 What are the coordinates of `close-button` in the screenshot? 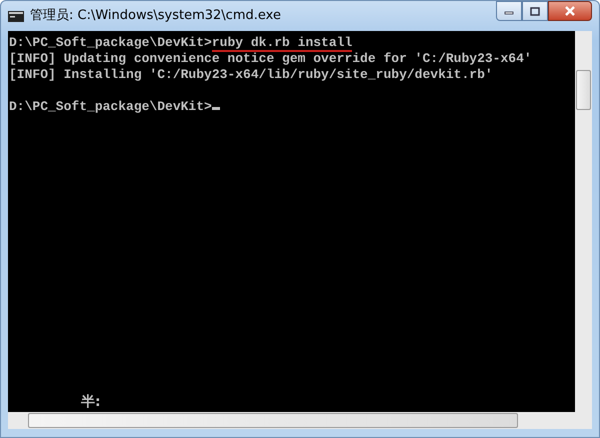 It's located at (570, 11).